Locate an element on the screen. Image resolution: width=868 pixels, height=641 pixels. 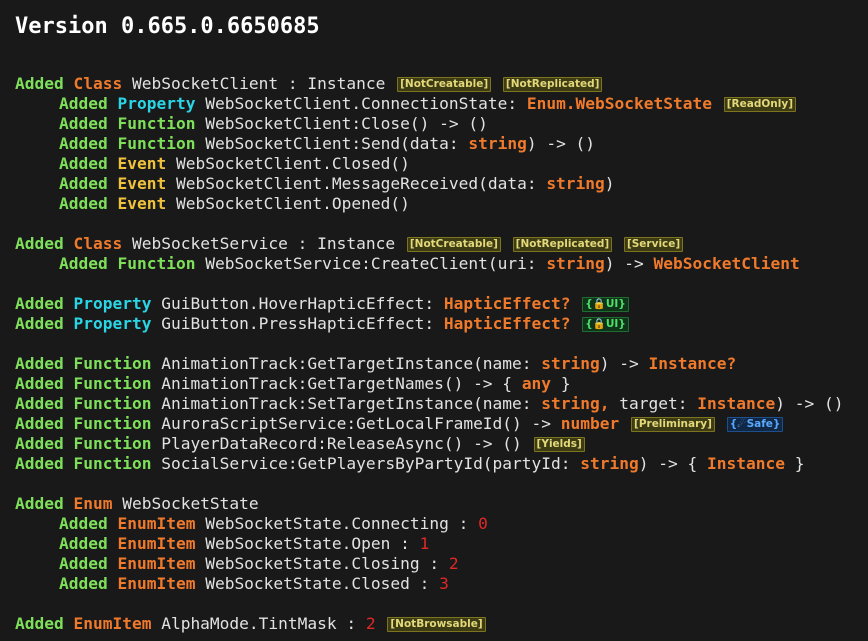
type-name: any is located at coordinates (536, 383).